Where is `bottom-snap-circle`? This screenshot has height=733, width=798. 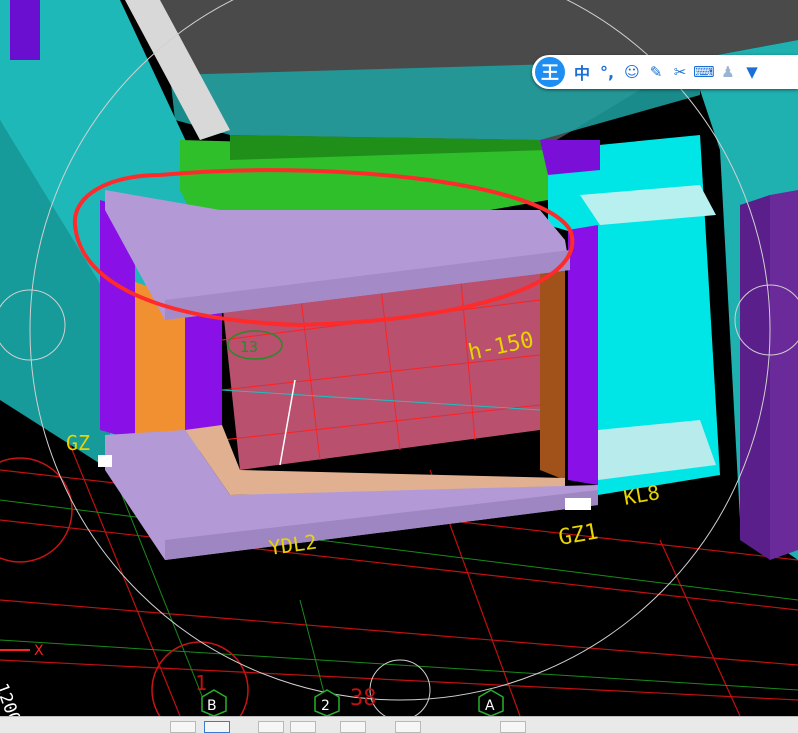
bottom-snap-circle is located at coordinates (400, 687).